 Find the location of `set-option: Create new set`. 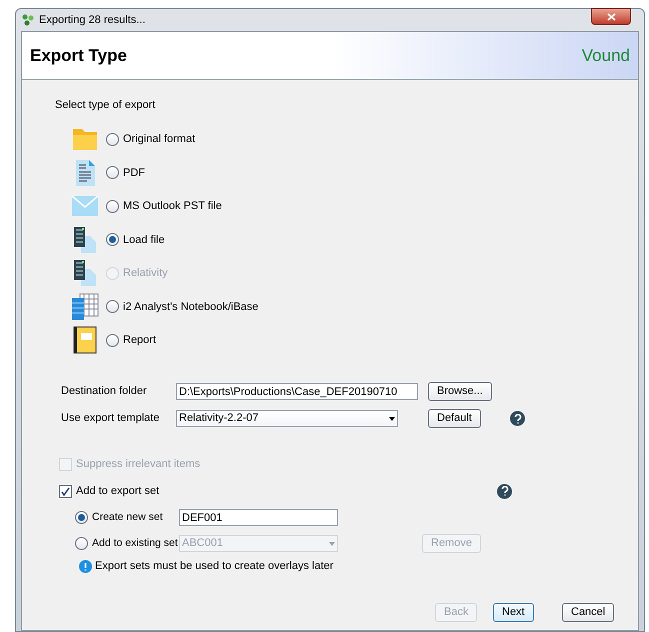

set-option: Create new set is located at coordinates (127, 518).